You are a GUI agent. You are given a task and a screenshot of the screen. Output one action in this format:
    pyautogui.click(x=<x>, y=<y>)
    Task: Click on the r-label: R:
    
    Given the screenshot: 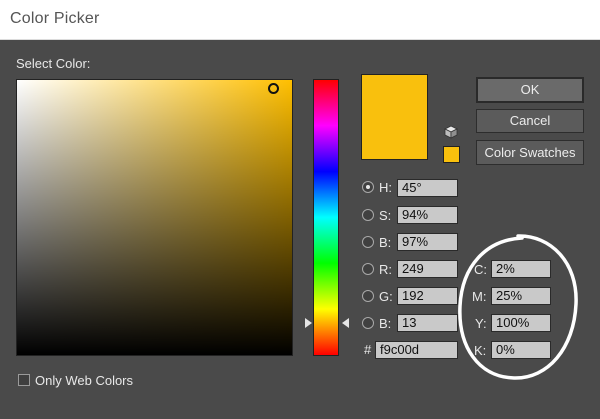 What is the action you would take?
    pyautogui.click(x=385, y=269)
    